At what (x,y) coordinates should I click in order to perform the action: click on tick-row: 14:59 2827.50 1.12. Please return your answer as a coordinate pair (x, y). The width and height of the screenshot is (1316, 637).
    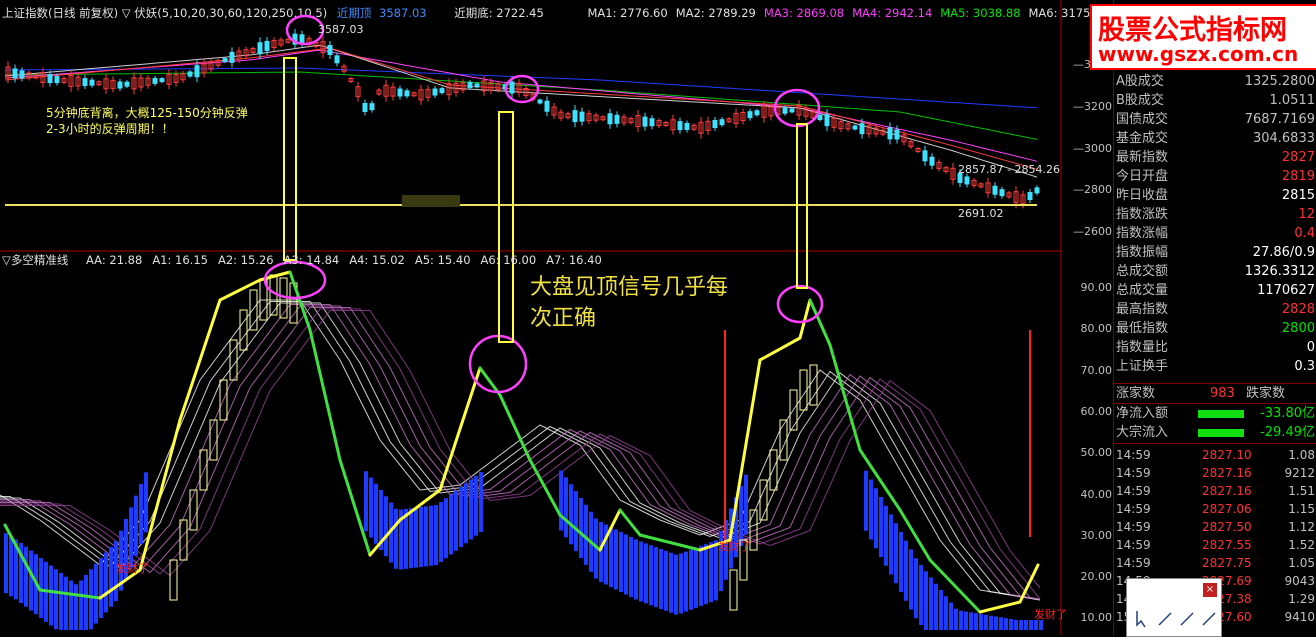
    Looking at the image, I should click on (1215, 527).